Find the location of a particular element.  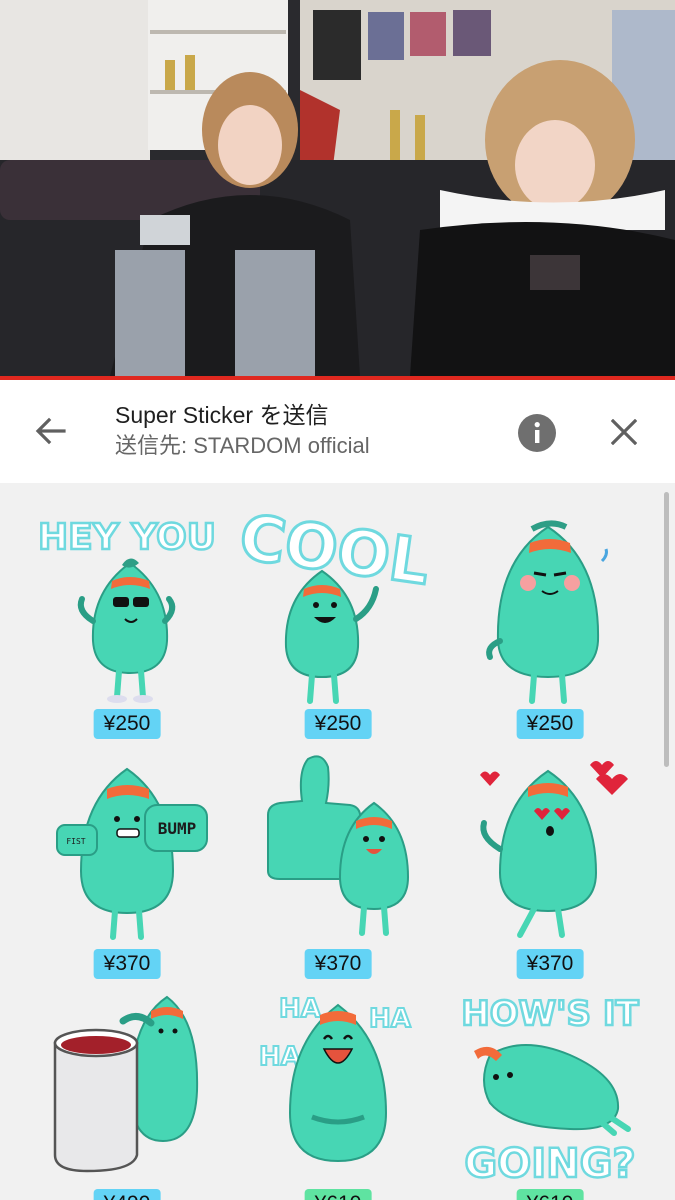

sticker-mug: ¥490 is located at coordinates (127, 1090).